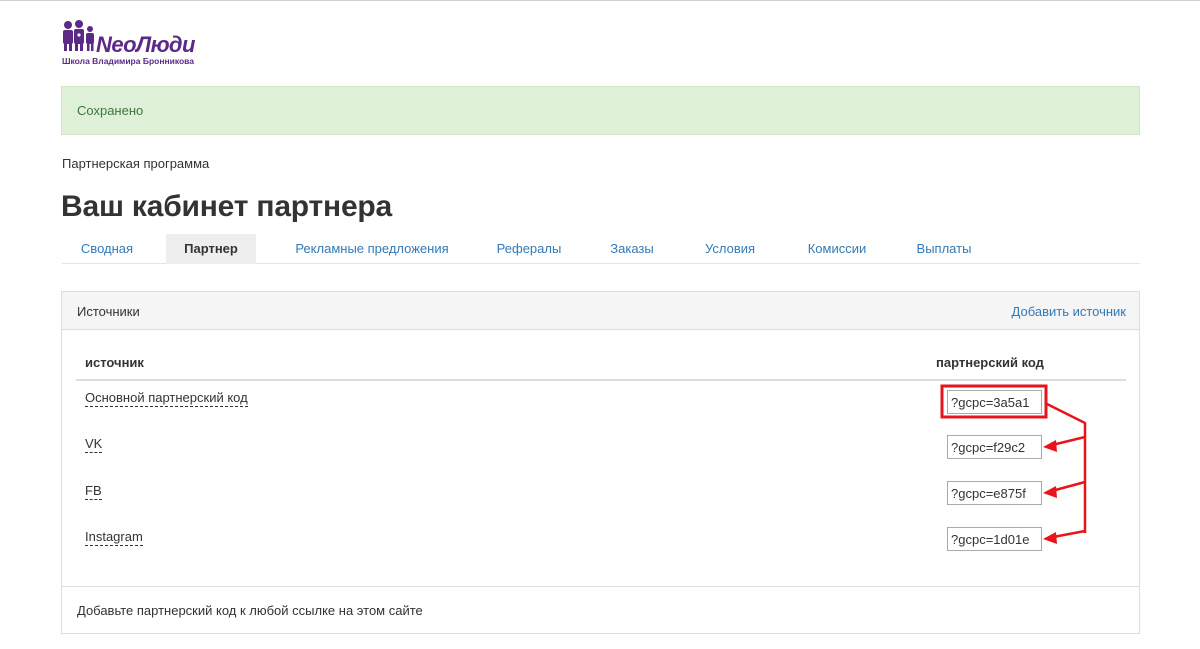 This screenshot has width=1200, height=649. What do you see at coordinates (372, 249) in the screenshot?
I see `tab-ad-offers: Рекламные предложения` at bounding box center [372, 249].